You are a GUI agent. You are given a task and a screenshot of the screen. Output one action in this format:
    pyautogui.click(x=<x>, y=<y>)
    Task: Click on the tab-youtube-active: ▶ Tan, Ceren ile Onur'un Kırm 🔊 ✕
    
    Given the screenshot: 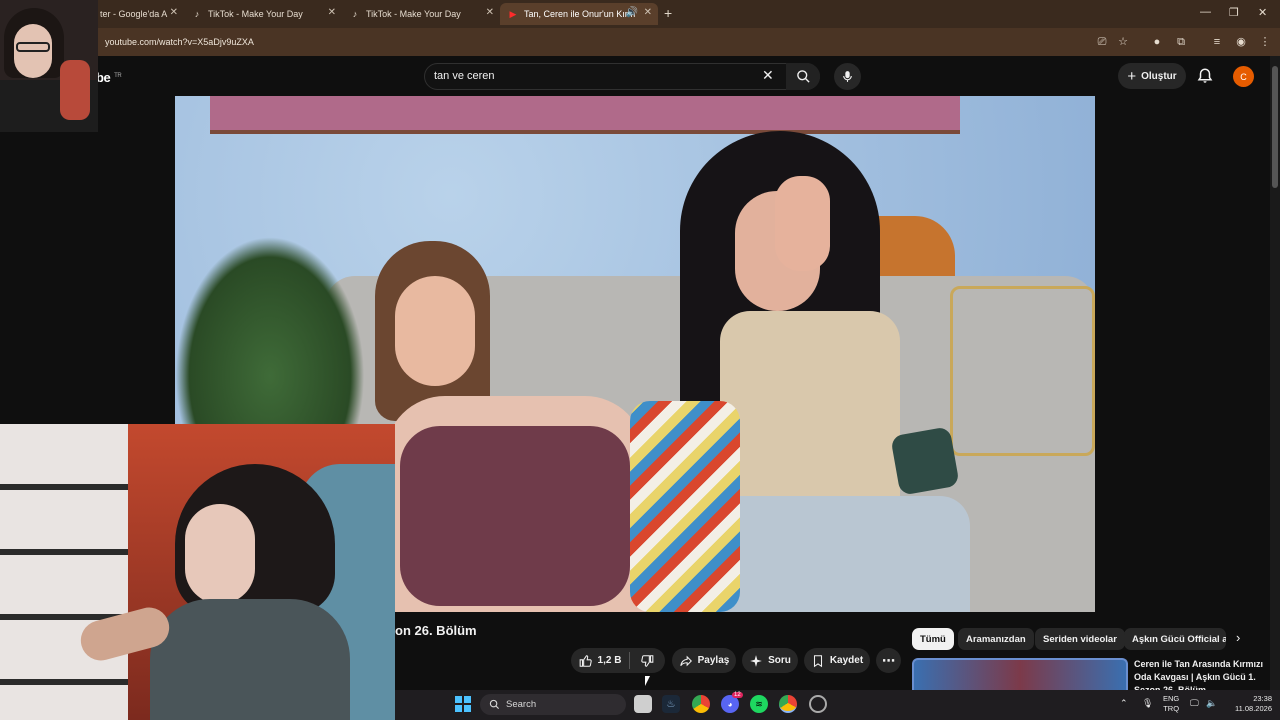 What is the action you would take?
    pyautogui.click(x=579, y=14)
    